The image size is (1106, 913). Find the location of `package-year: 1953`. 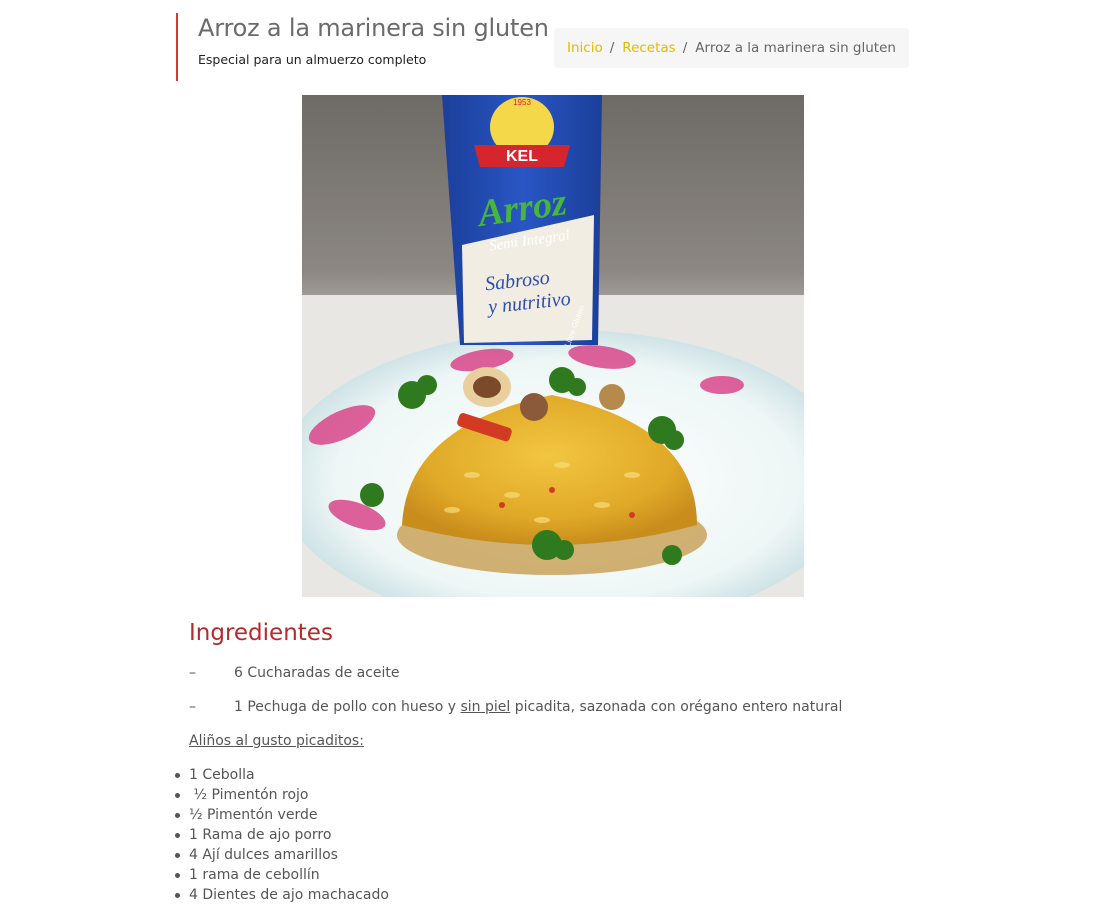

package-year: 1953 is located at coordinates (522, 102).